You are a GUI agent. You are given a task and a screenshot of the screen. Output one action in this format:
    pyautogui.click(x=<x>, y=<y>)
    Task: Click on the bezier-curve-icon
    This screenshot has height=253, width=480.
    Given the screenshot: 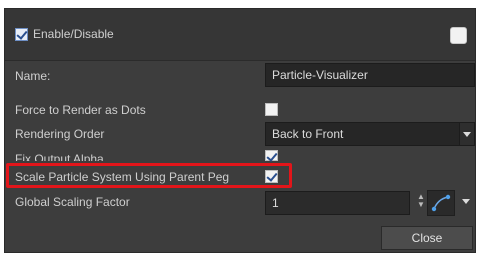 What is the action you would take?
    pyautogui.click(x=441, y=203)
    